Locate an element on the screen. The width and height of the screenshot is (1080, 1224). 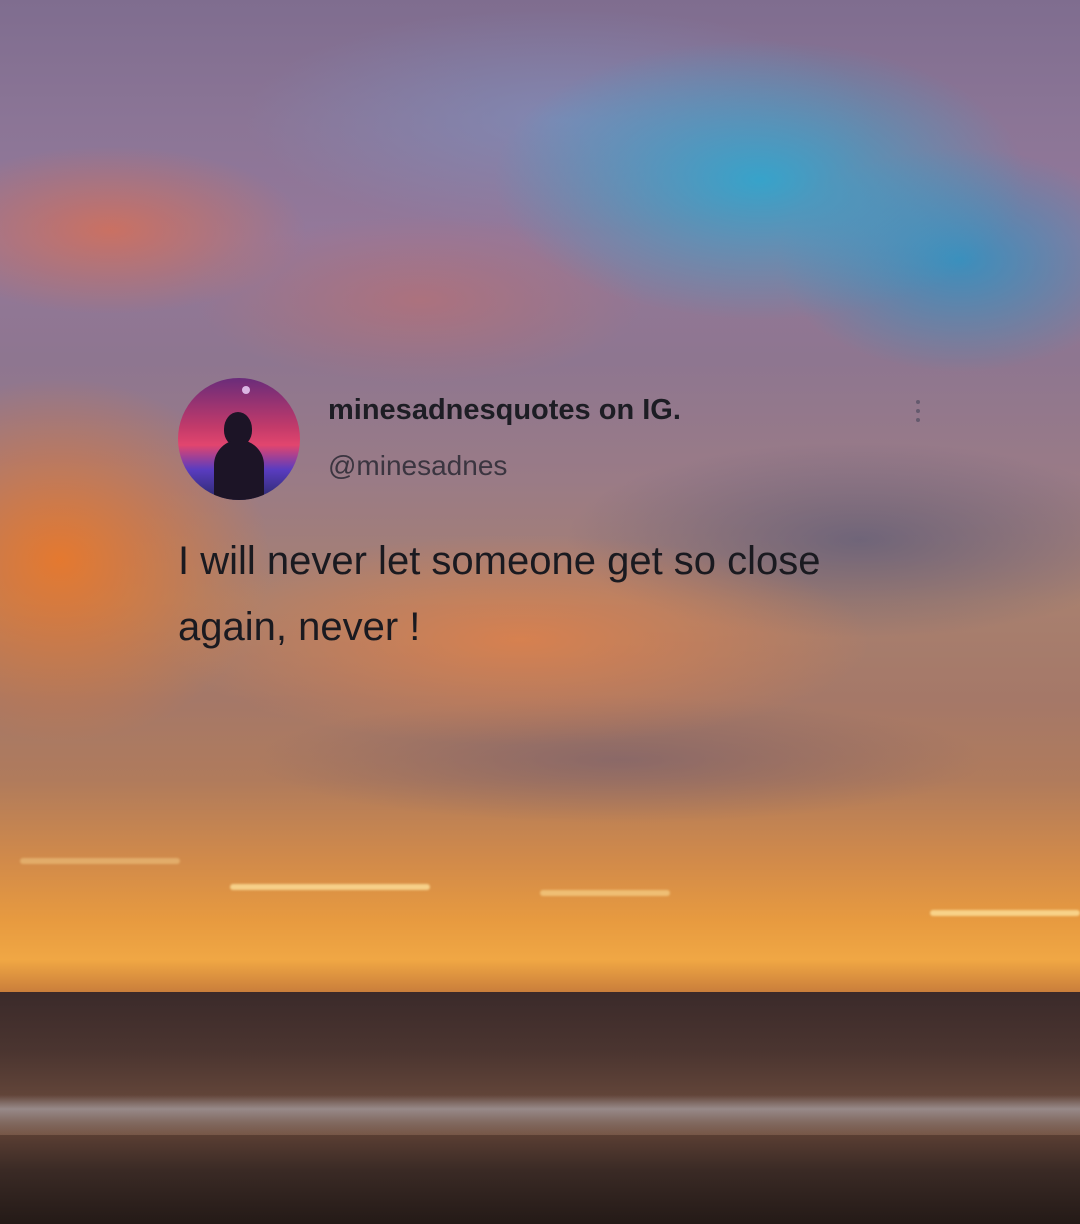
moon-icon is located at coordinates (246, 390).